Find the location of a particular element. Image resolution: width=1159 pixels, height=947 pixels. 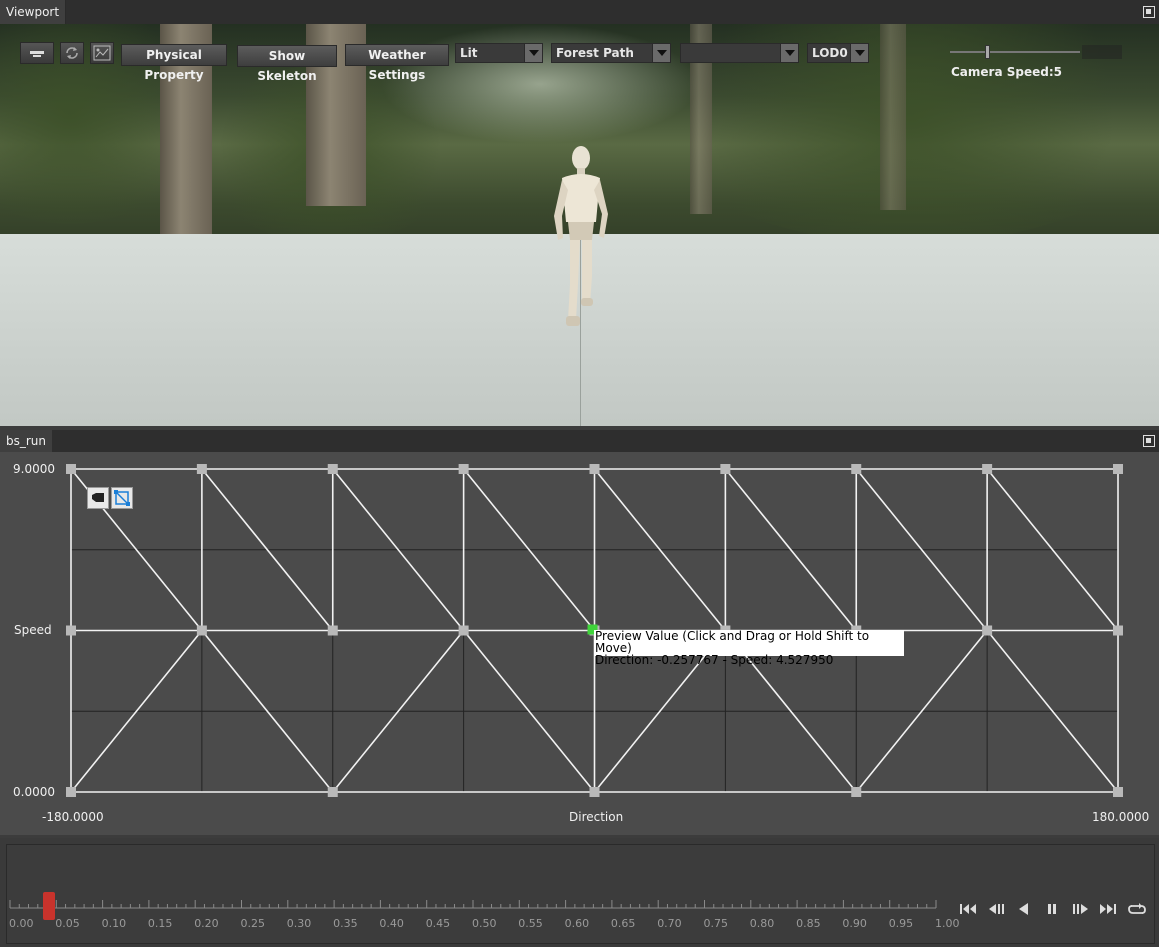

triangulate-tool-button is located at coordinates (122, 498).